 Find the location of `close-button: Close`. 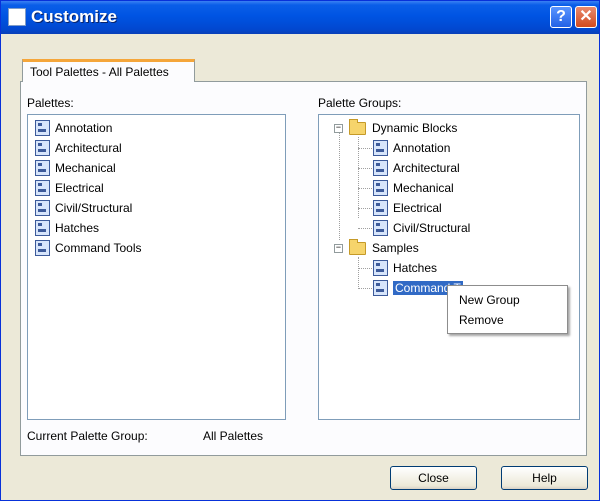

close-button: Close is located at coordinates (433, 478).